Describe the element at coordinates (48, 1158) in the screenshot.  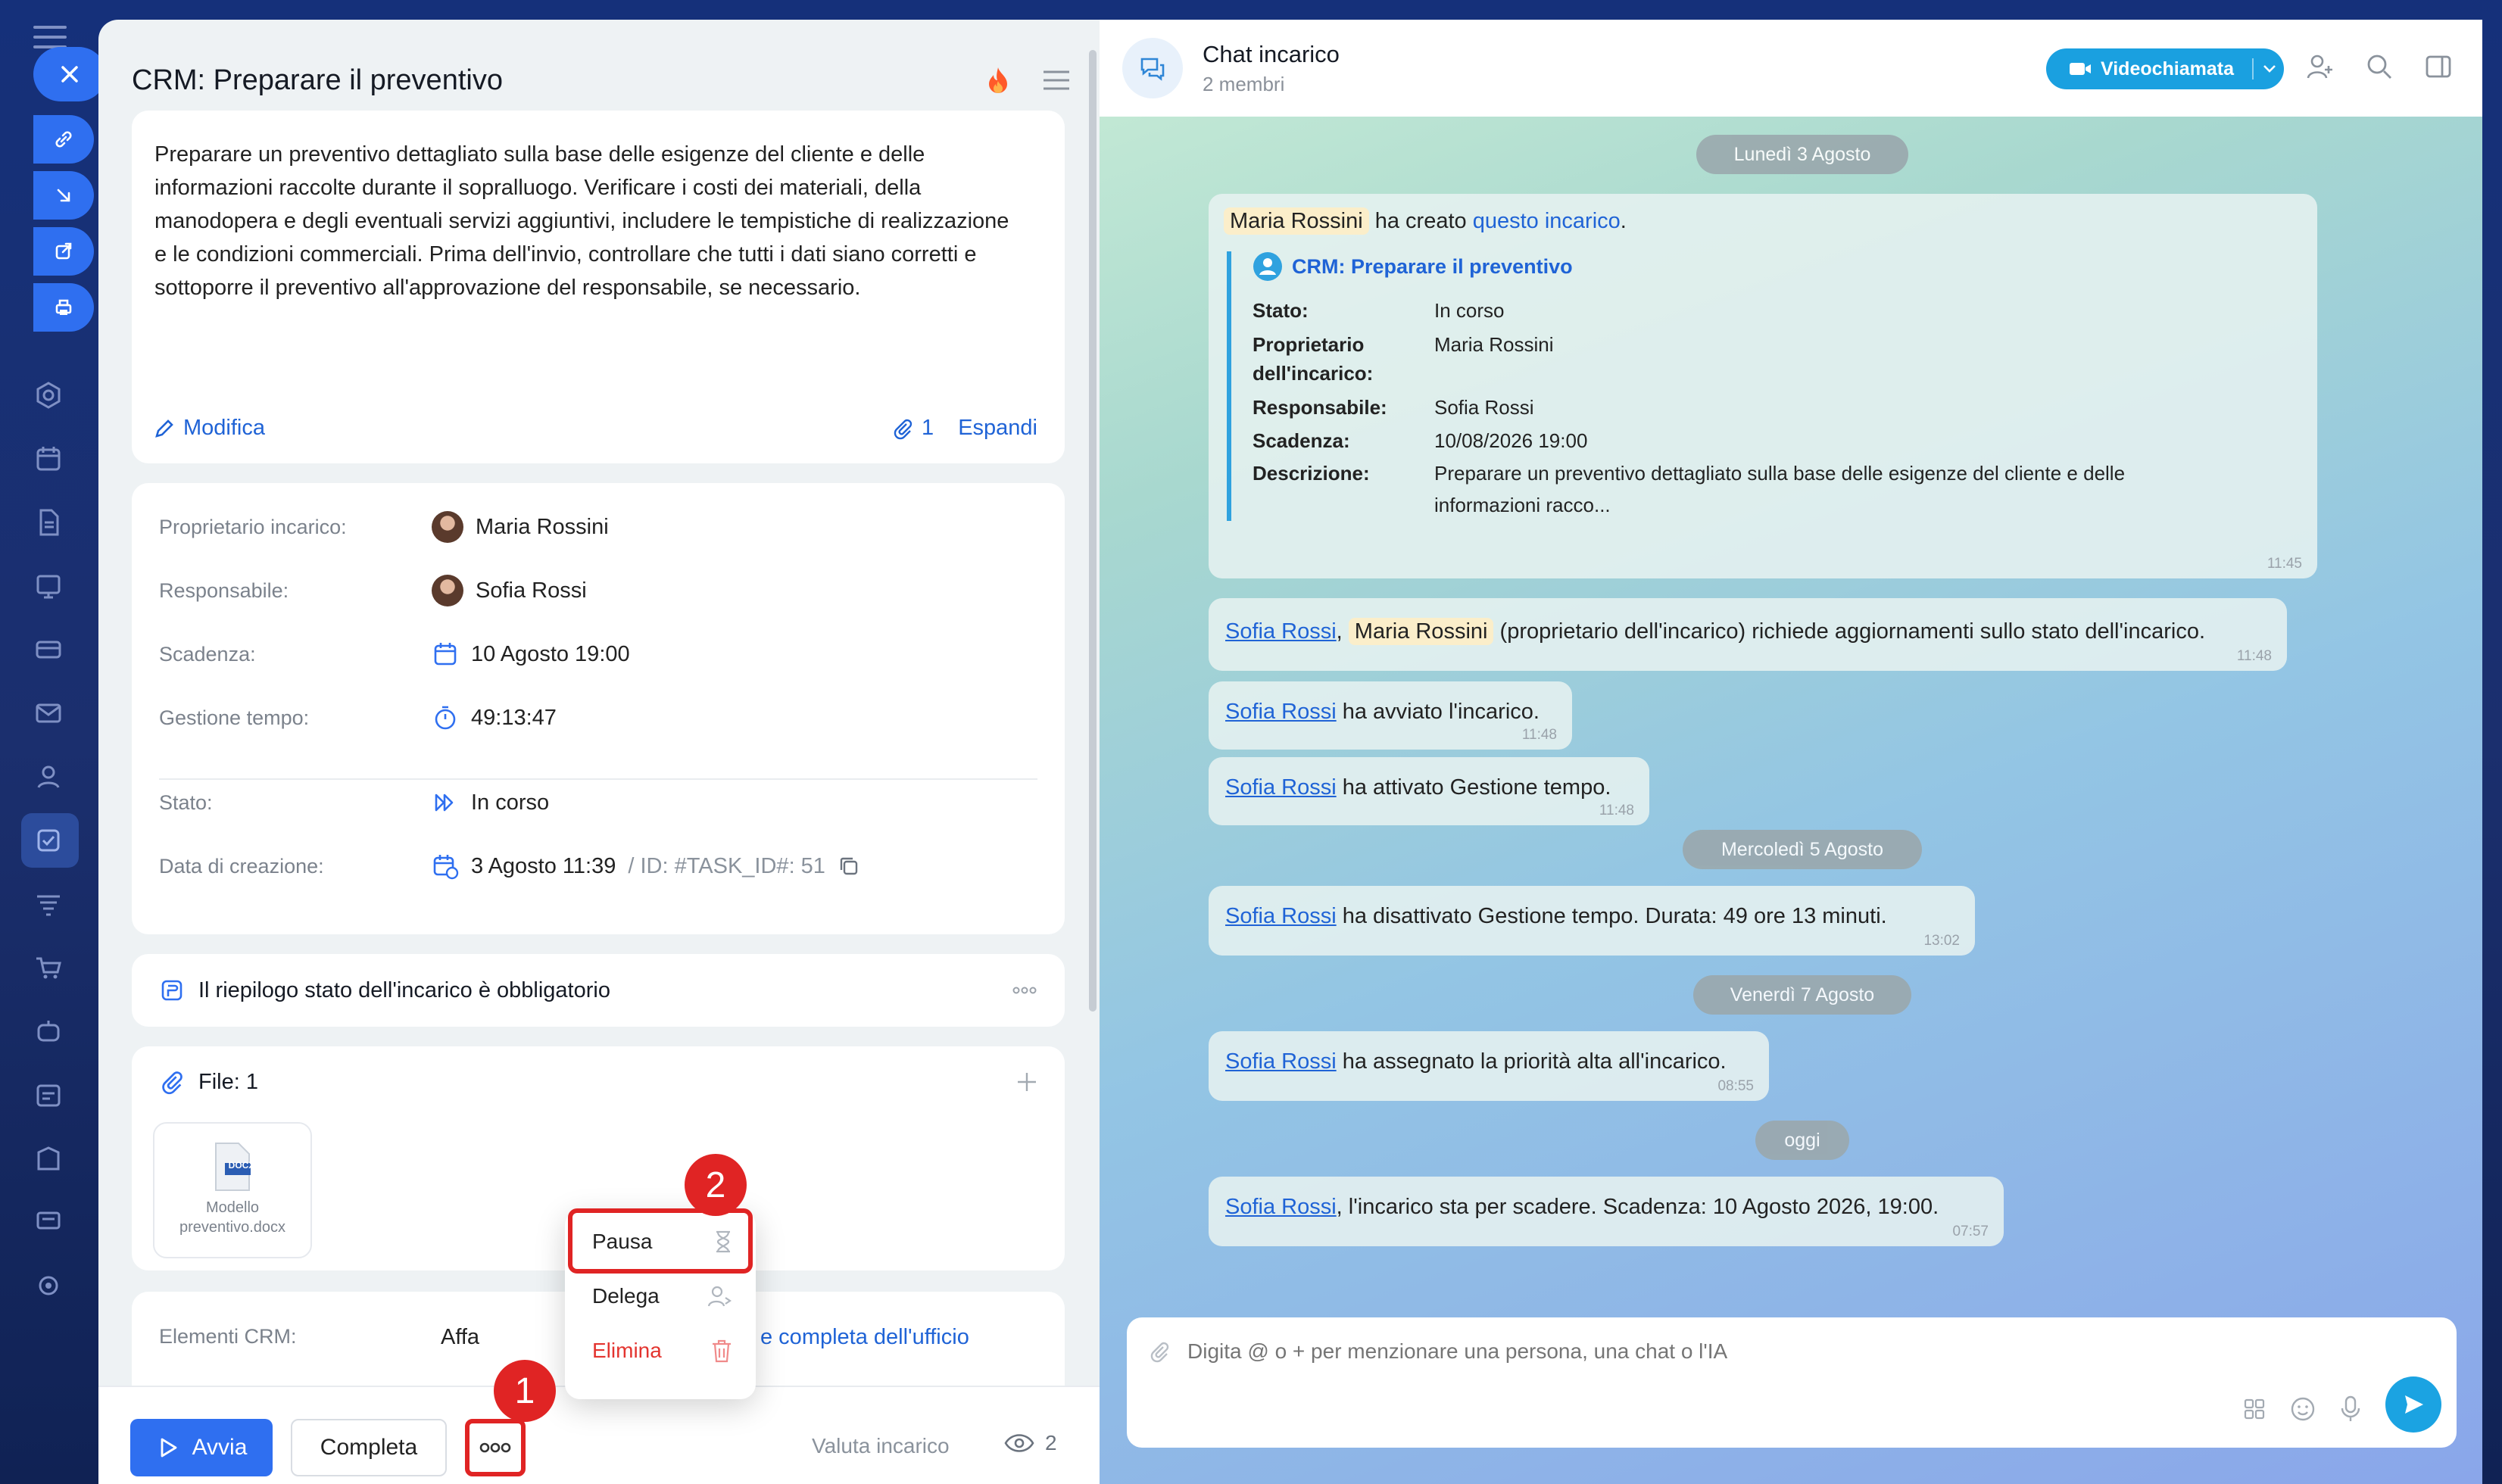
I see `building-icon` at that location.